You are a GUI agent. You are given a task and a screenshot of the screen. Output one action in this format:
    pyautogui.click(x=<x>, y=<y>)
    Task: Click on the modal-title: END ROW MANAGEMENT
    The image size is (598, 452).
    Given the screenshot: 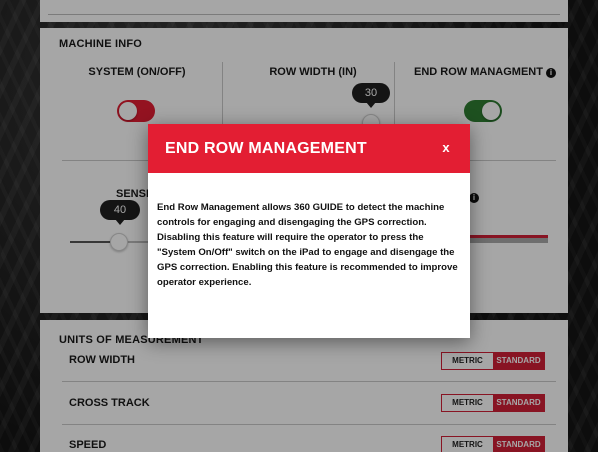 What is the action you would take?
    pyautogui.click(x=266, y=148)
    